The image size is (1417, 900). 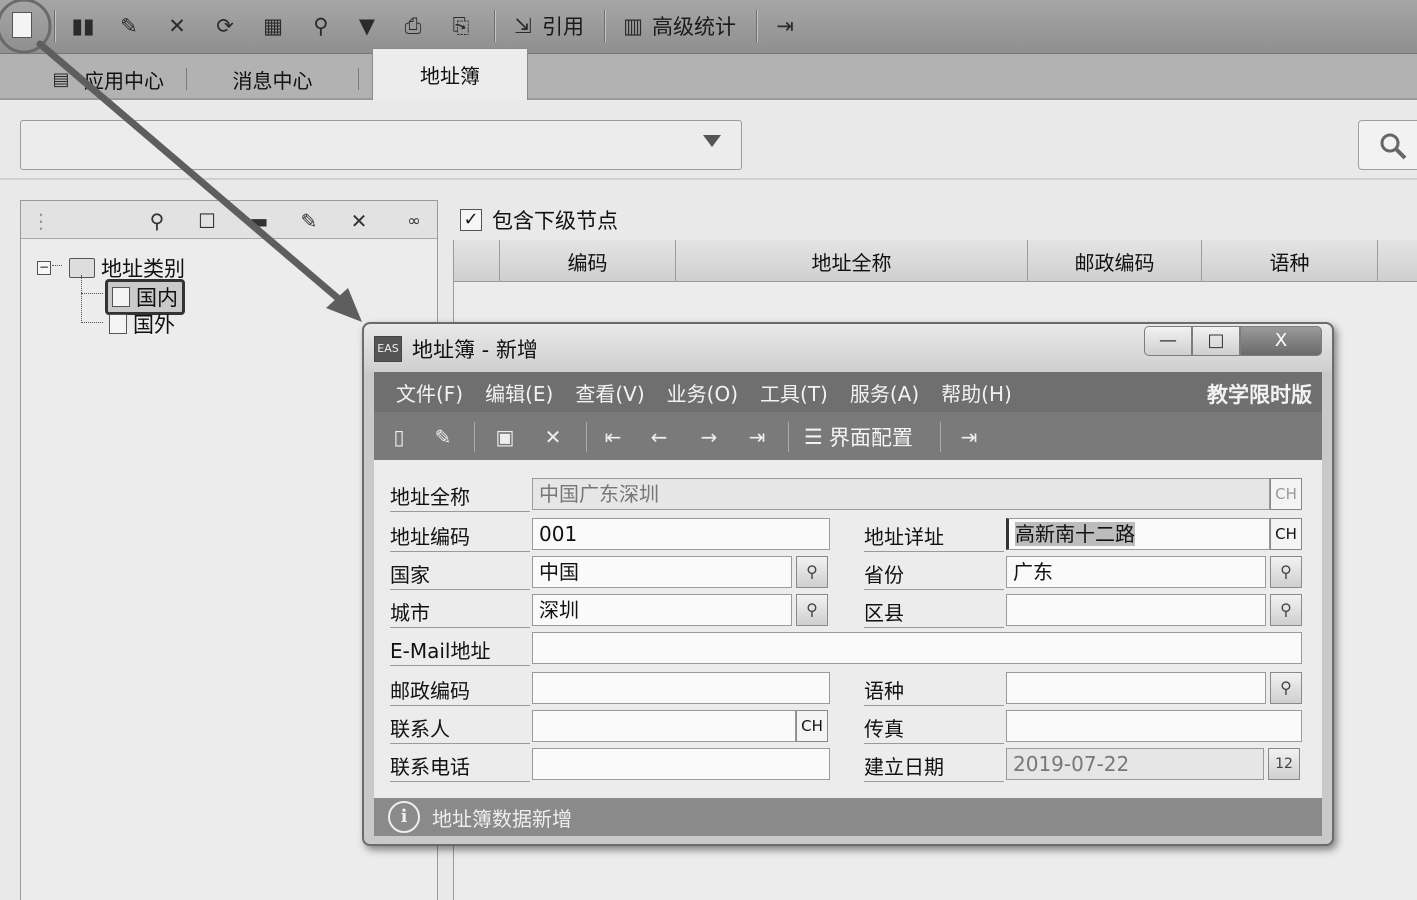 What do you see at coordinates (207, 221) in the screenshot?
I see `add-node-icon: ☐` at bounding box center [207, 221].